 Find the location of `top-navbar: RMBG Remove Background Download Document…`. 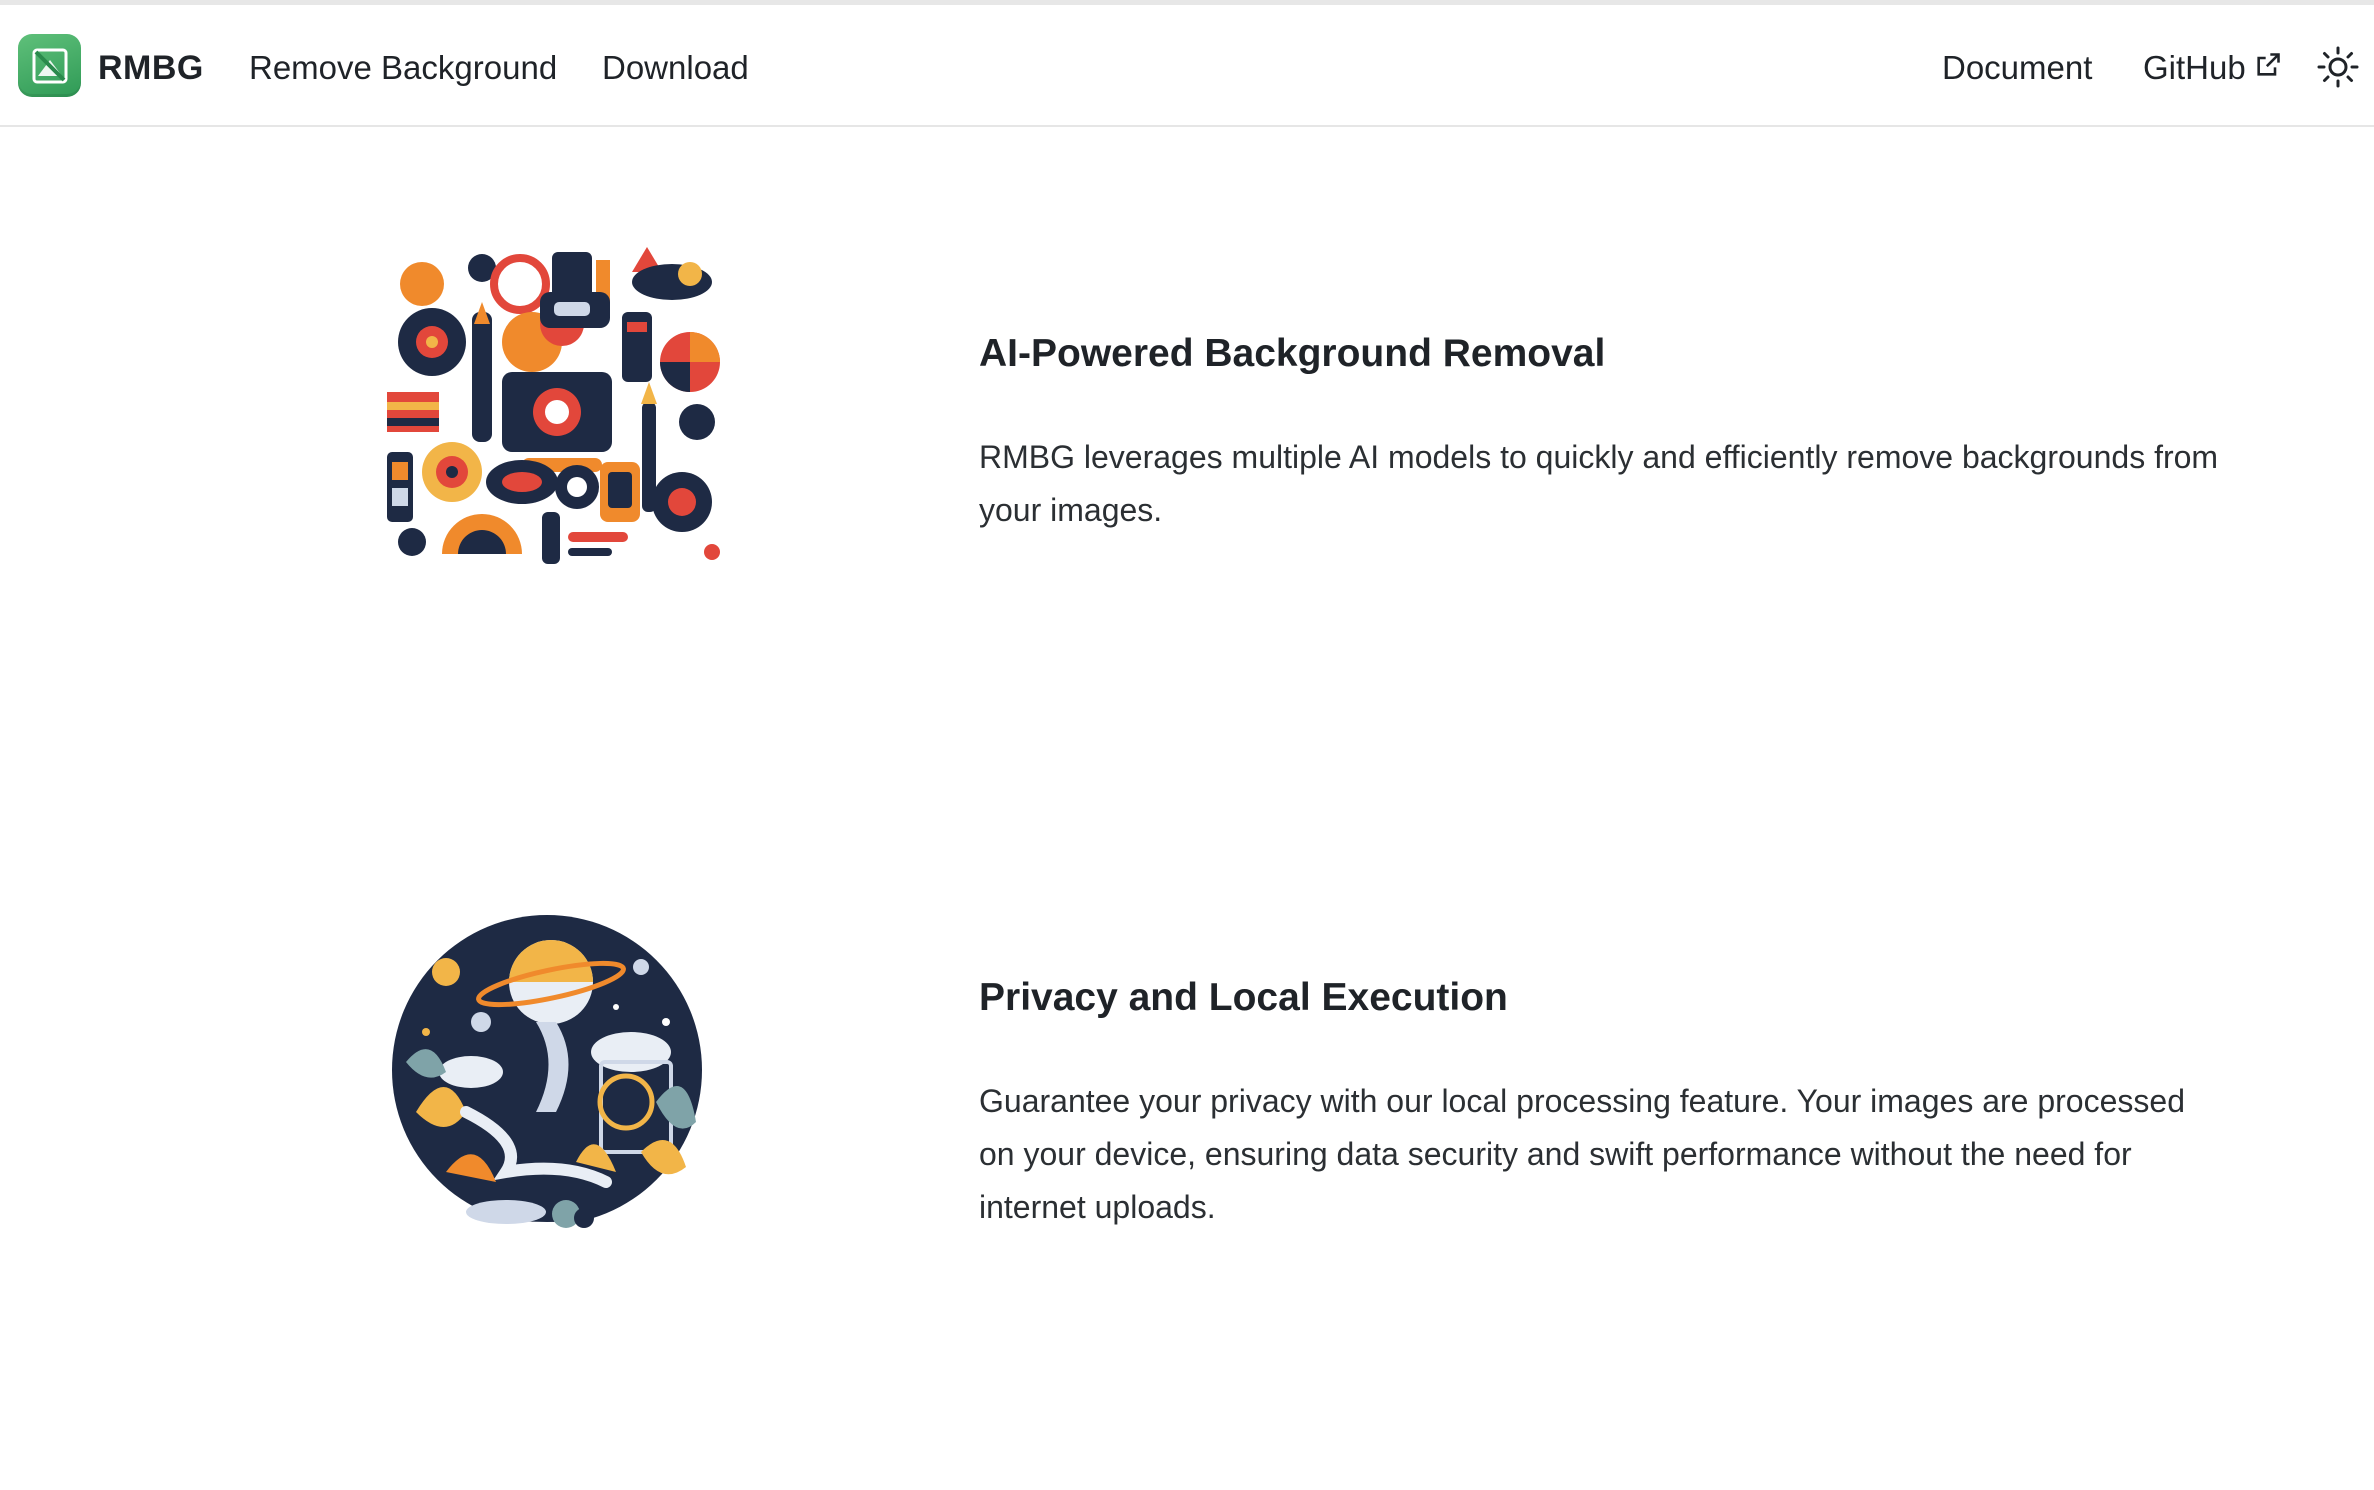

top-navbar: RMBG Remove Background Download Document… is located at coordinates (1187, 66).